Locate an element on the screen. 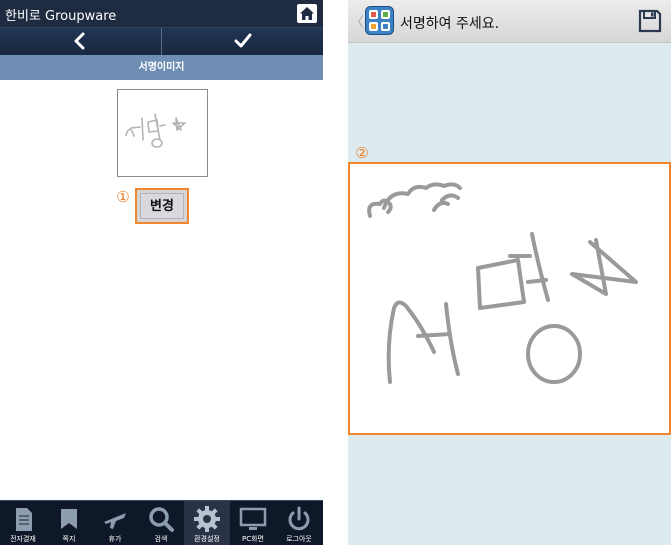 The height and width of the screenshot is (545, 671). tab-label: 로그아웃 is located at coordinates (299, 539).